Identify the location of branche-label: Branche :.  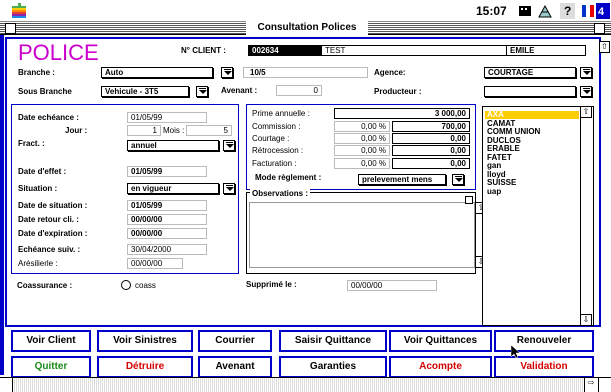
(36, 72).